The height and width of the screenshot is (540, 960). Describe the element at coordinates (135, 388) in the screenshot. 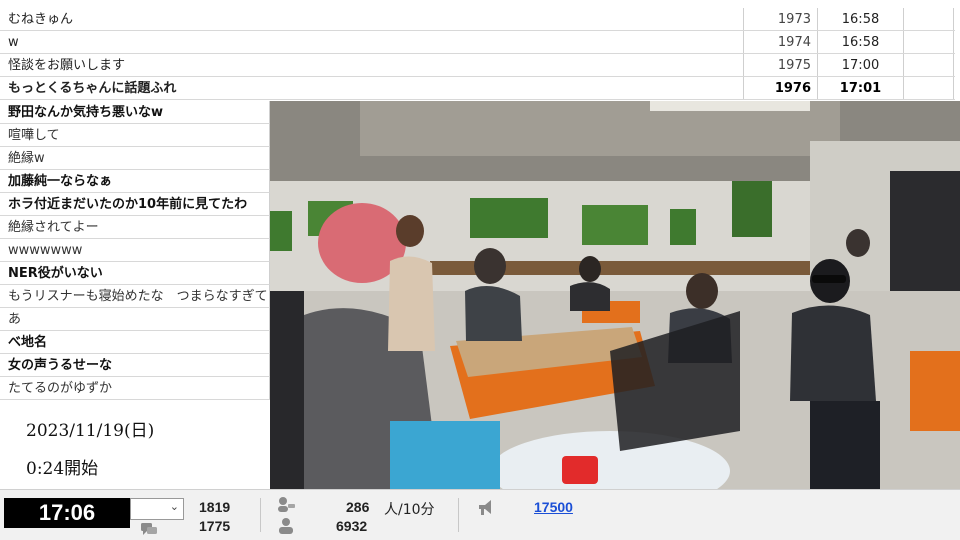

I see `list-item: たてるのがゆずか` at that location.